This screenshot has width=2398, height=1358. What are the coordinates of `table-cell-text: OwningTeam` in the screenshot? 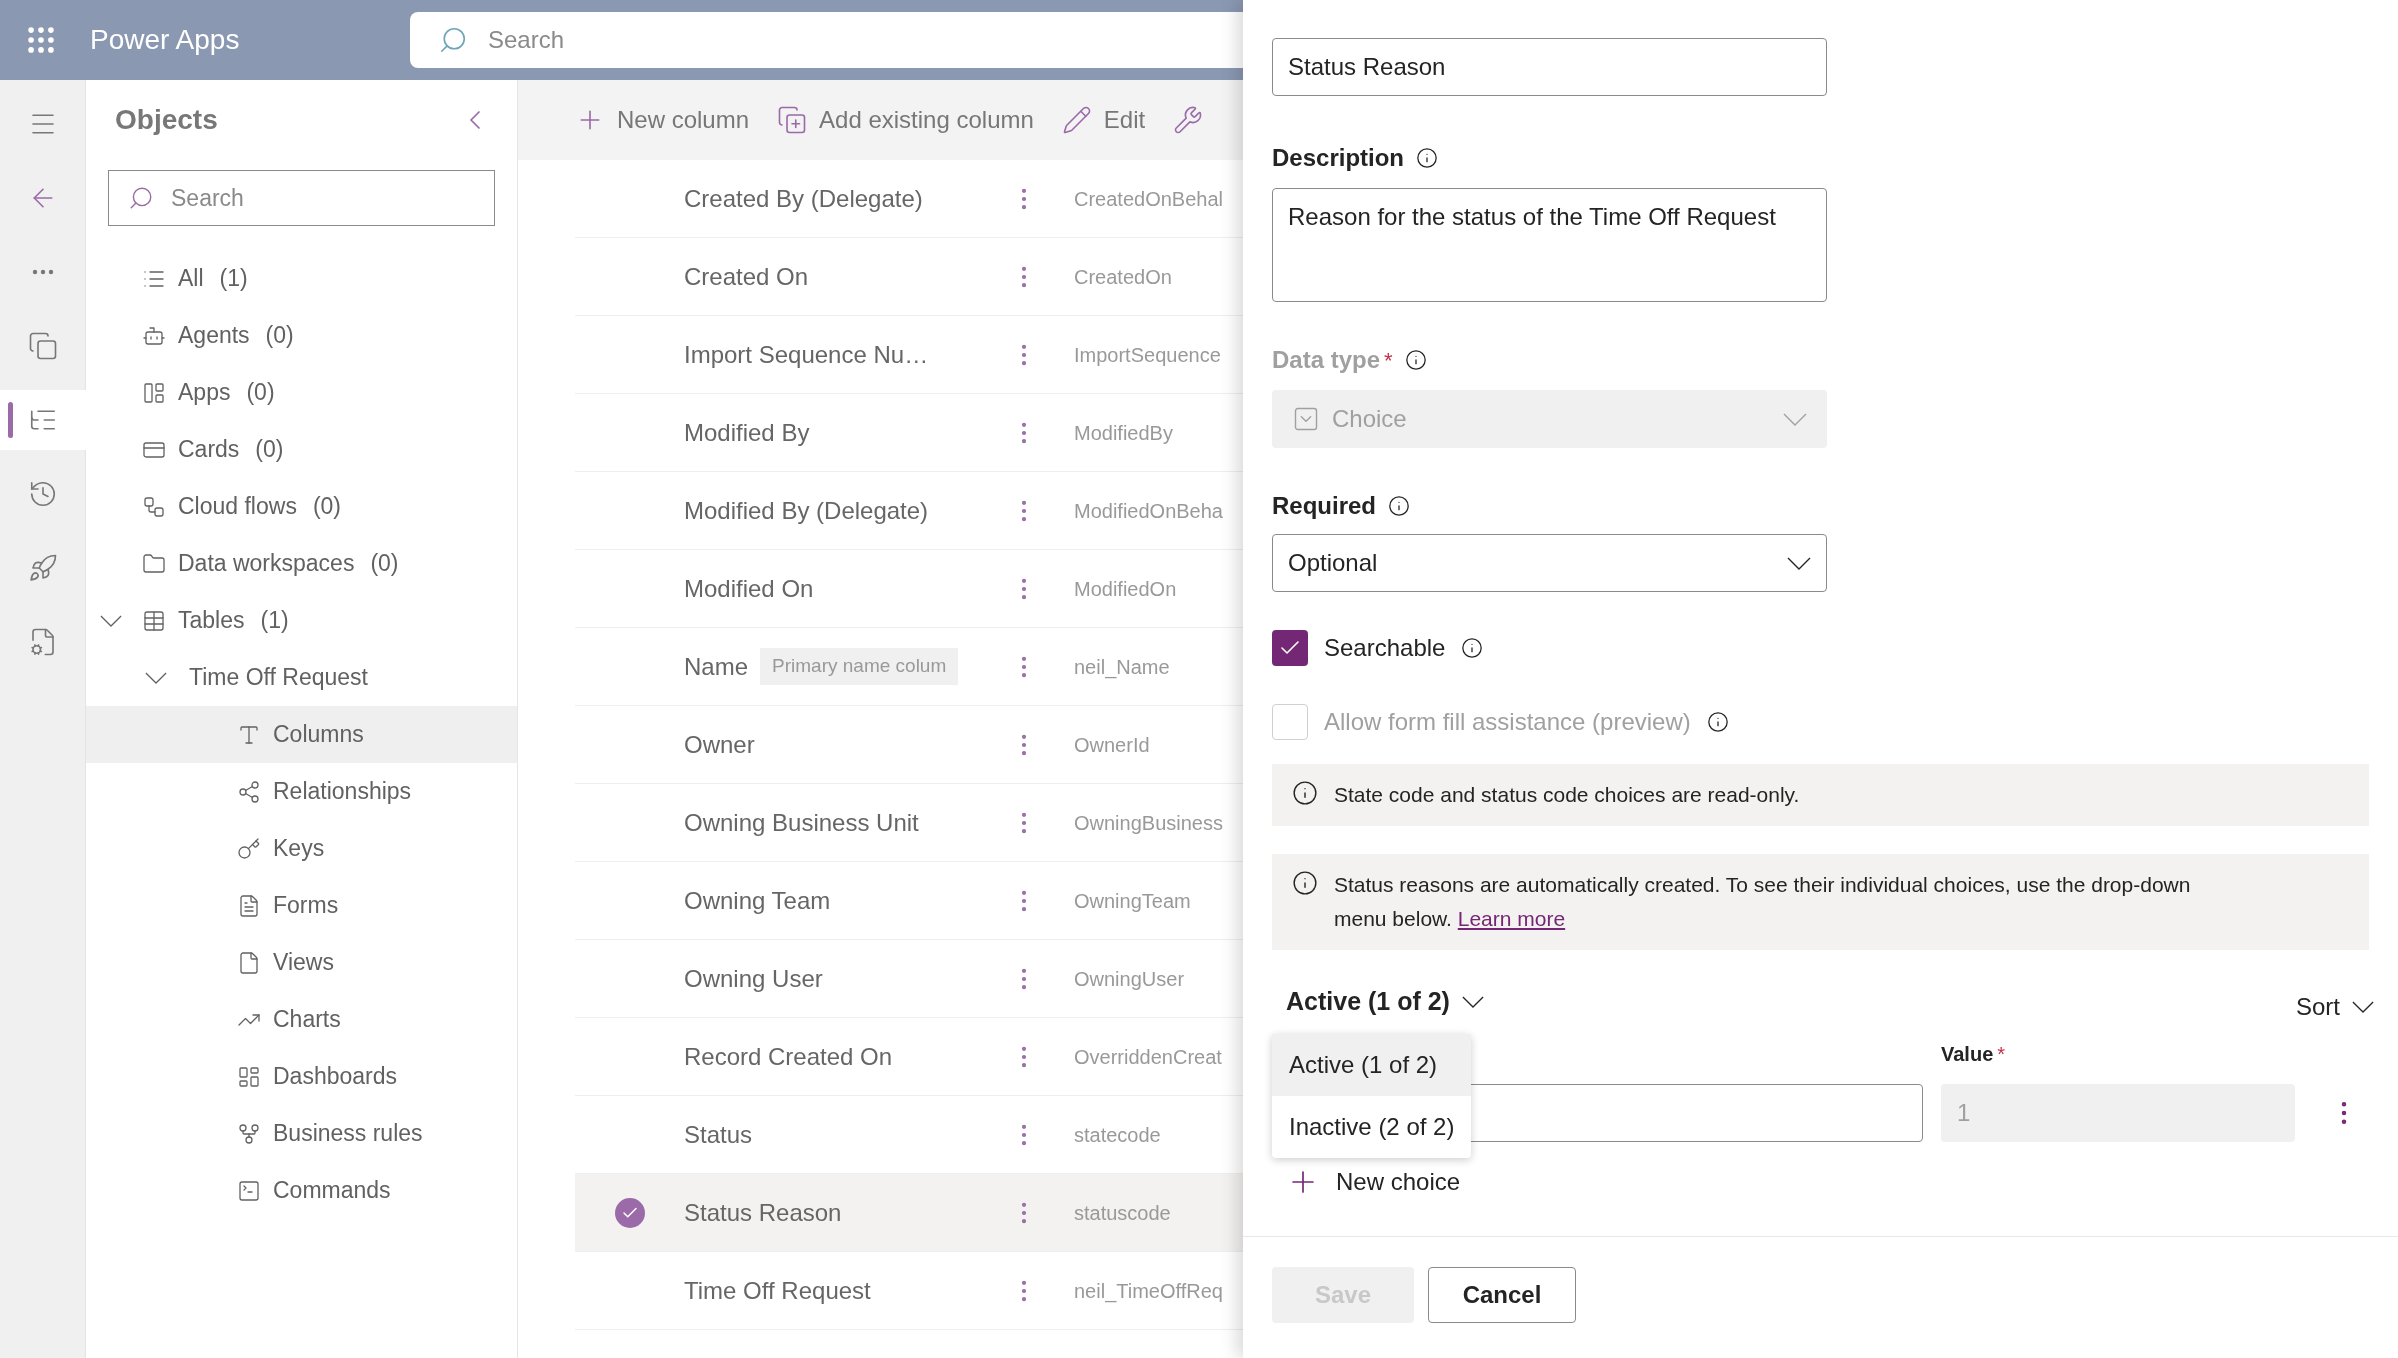 It's located at (1132, 901).